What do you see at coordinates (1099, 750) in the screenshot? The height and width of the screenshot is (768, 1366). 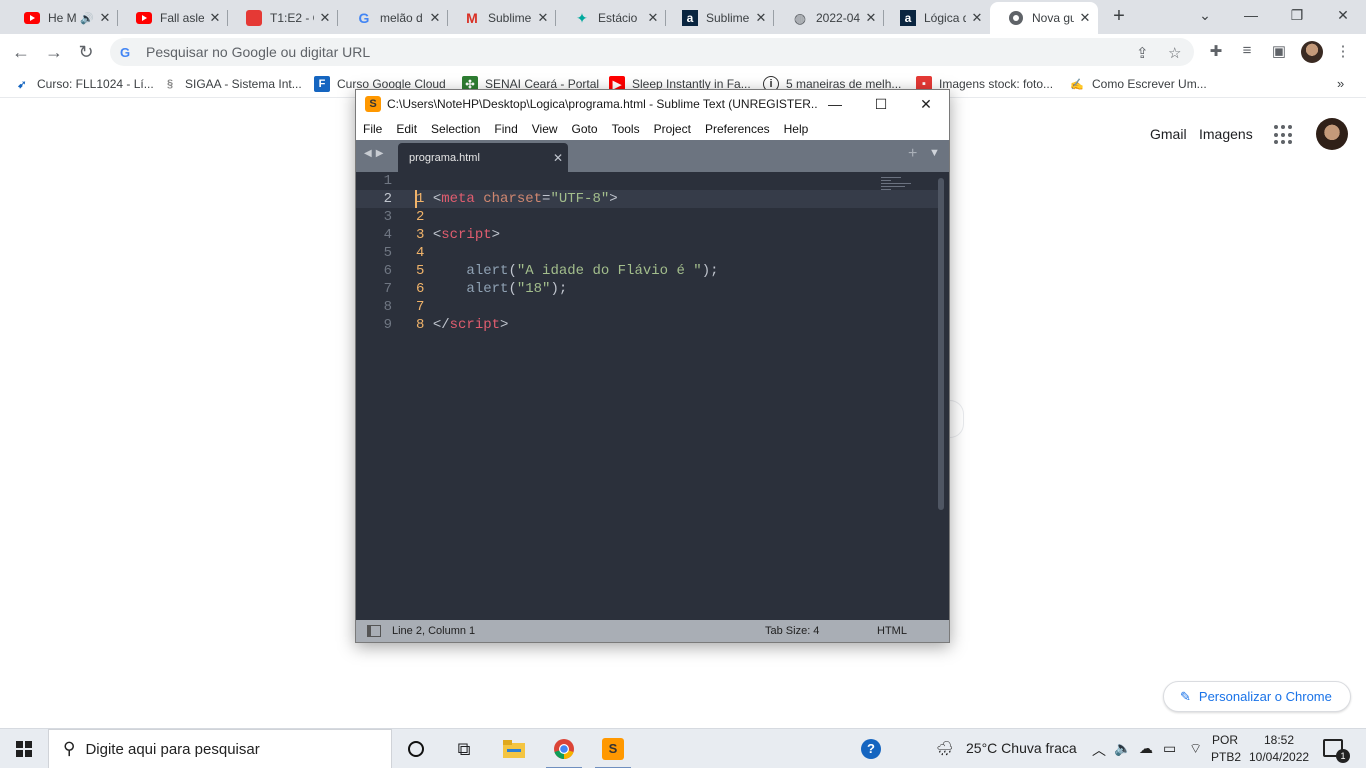 I see `tray-chevron-icon: ︿` at bounding box center [1099, 750].